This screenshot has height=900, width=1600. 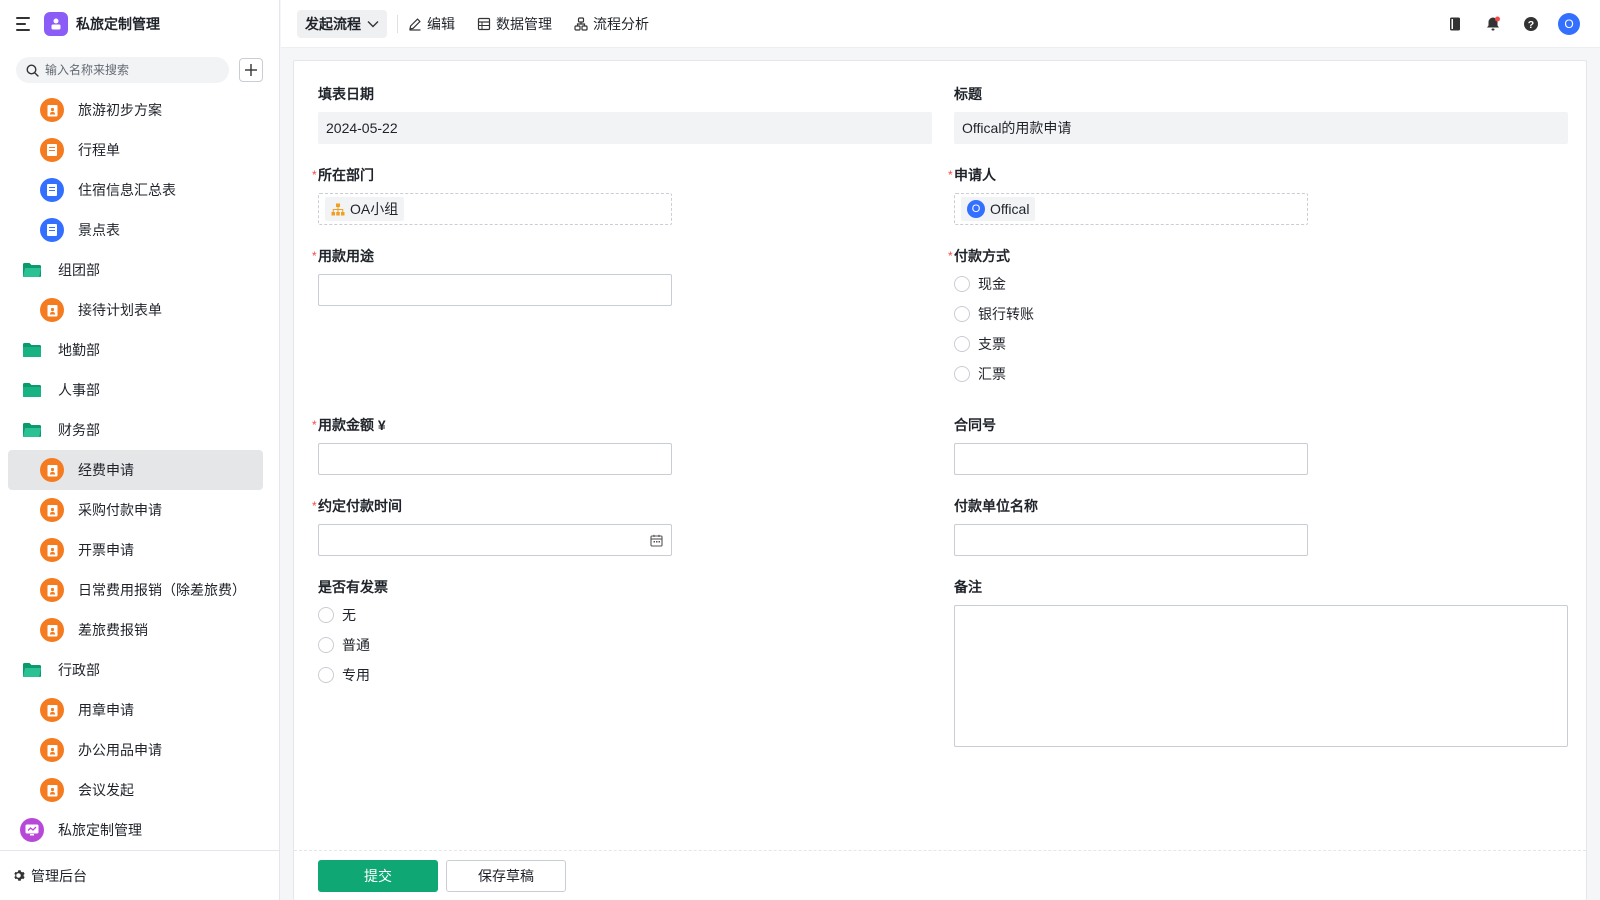 I want to click on radio-option-label: 汇票, so click(x=992, y=374).